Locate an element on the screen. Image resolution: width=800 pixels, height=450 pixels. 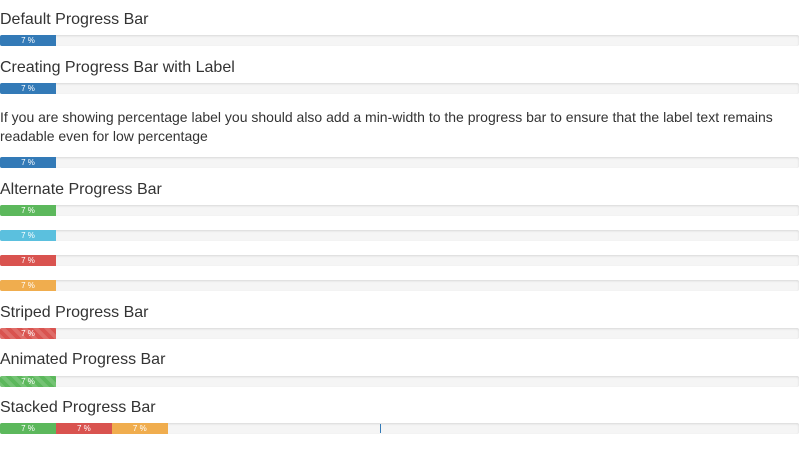
progress-bar-stacked-danger: 7 % is located at coordinates (83, 428).